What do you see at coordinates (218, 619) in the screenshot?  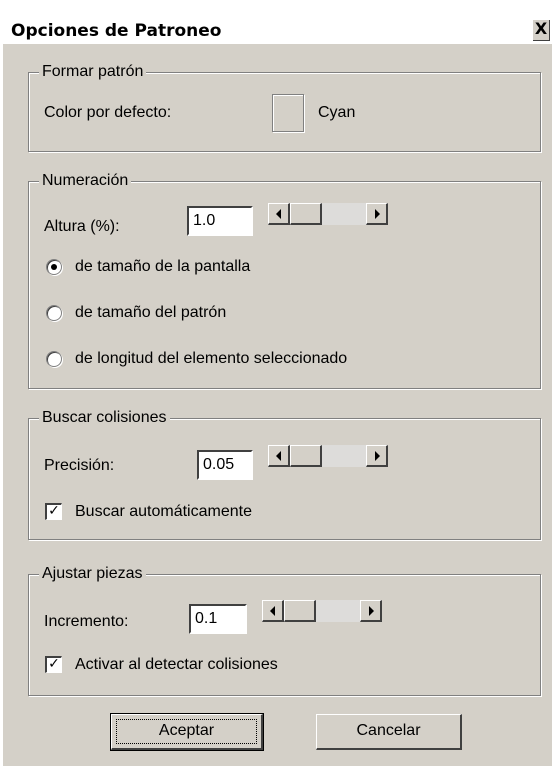 I see `increment-input: 0.1` at bounding box center [218, 619].